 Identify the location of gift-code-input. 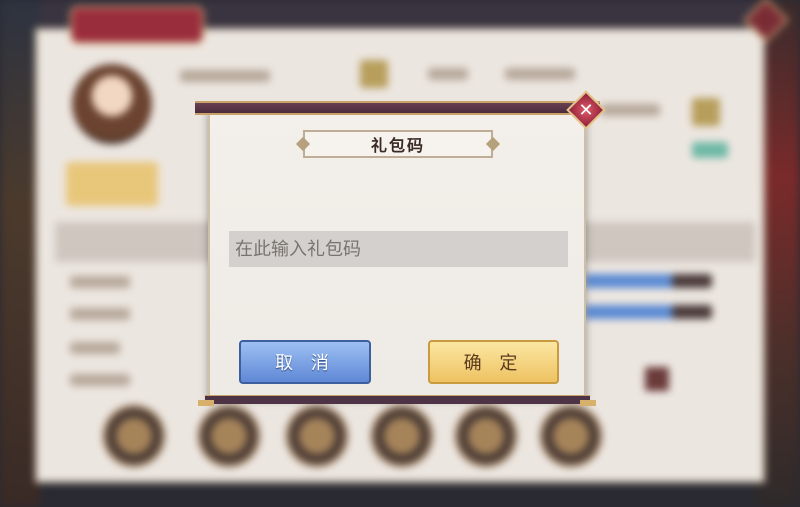
(398, 249).